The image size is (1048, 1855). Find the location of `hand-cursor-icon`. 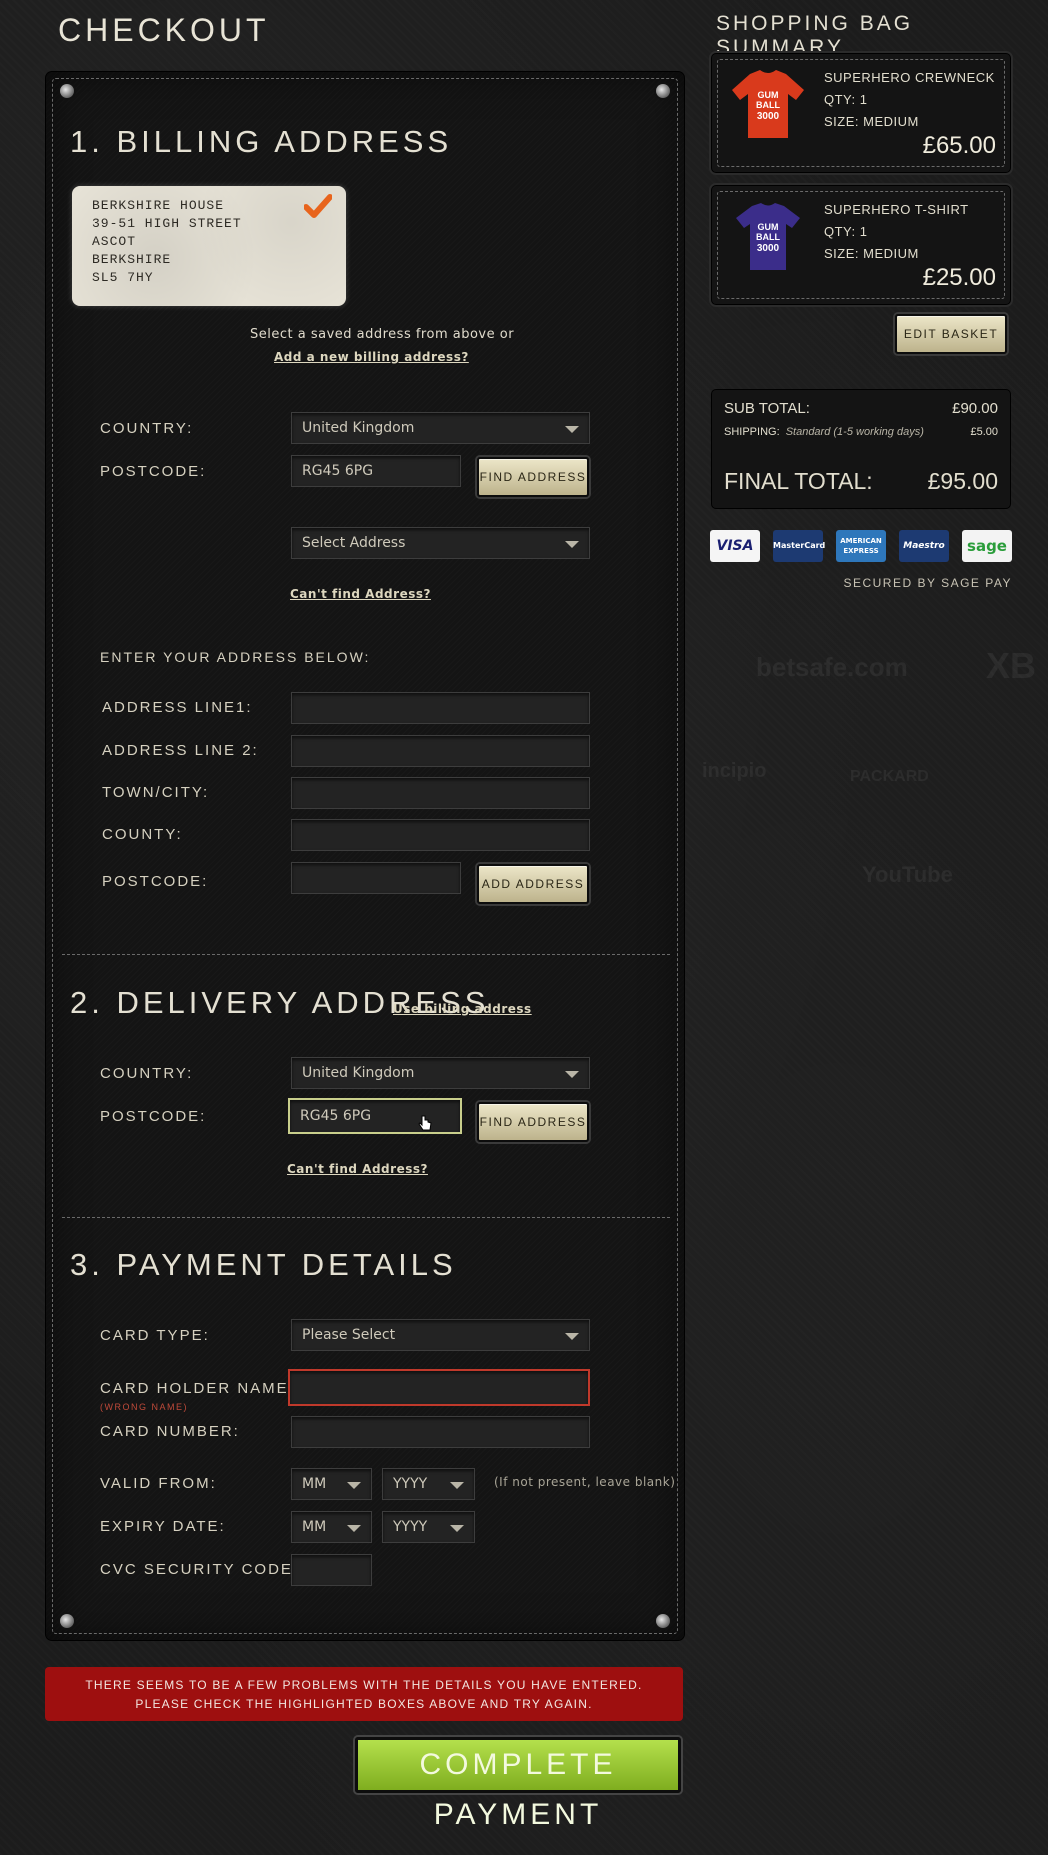

hand-cursor-icon is located at coordinates (425, 1123).